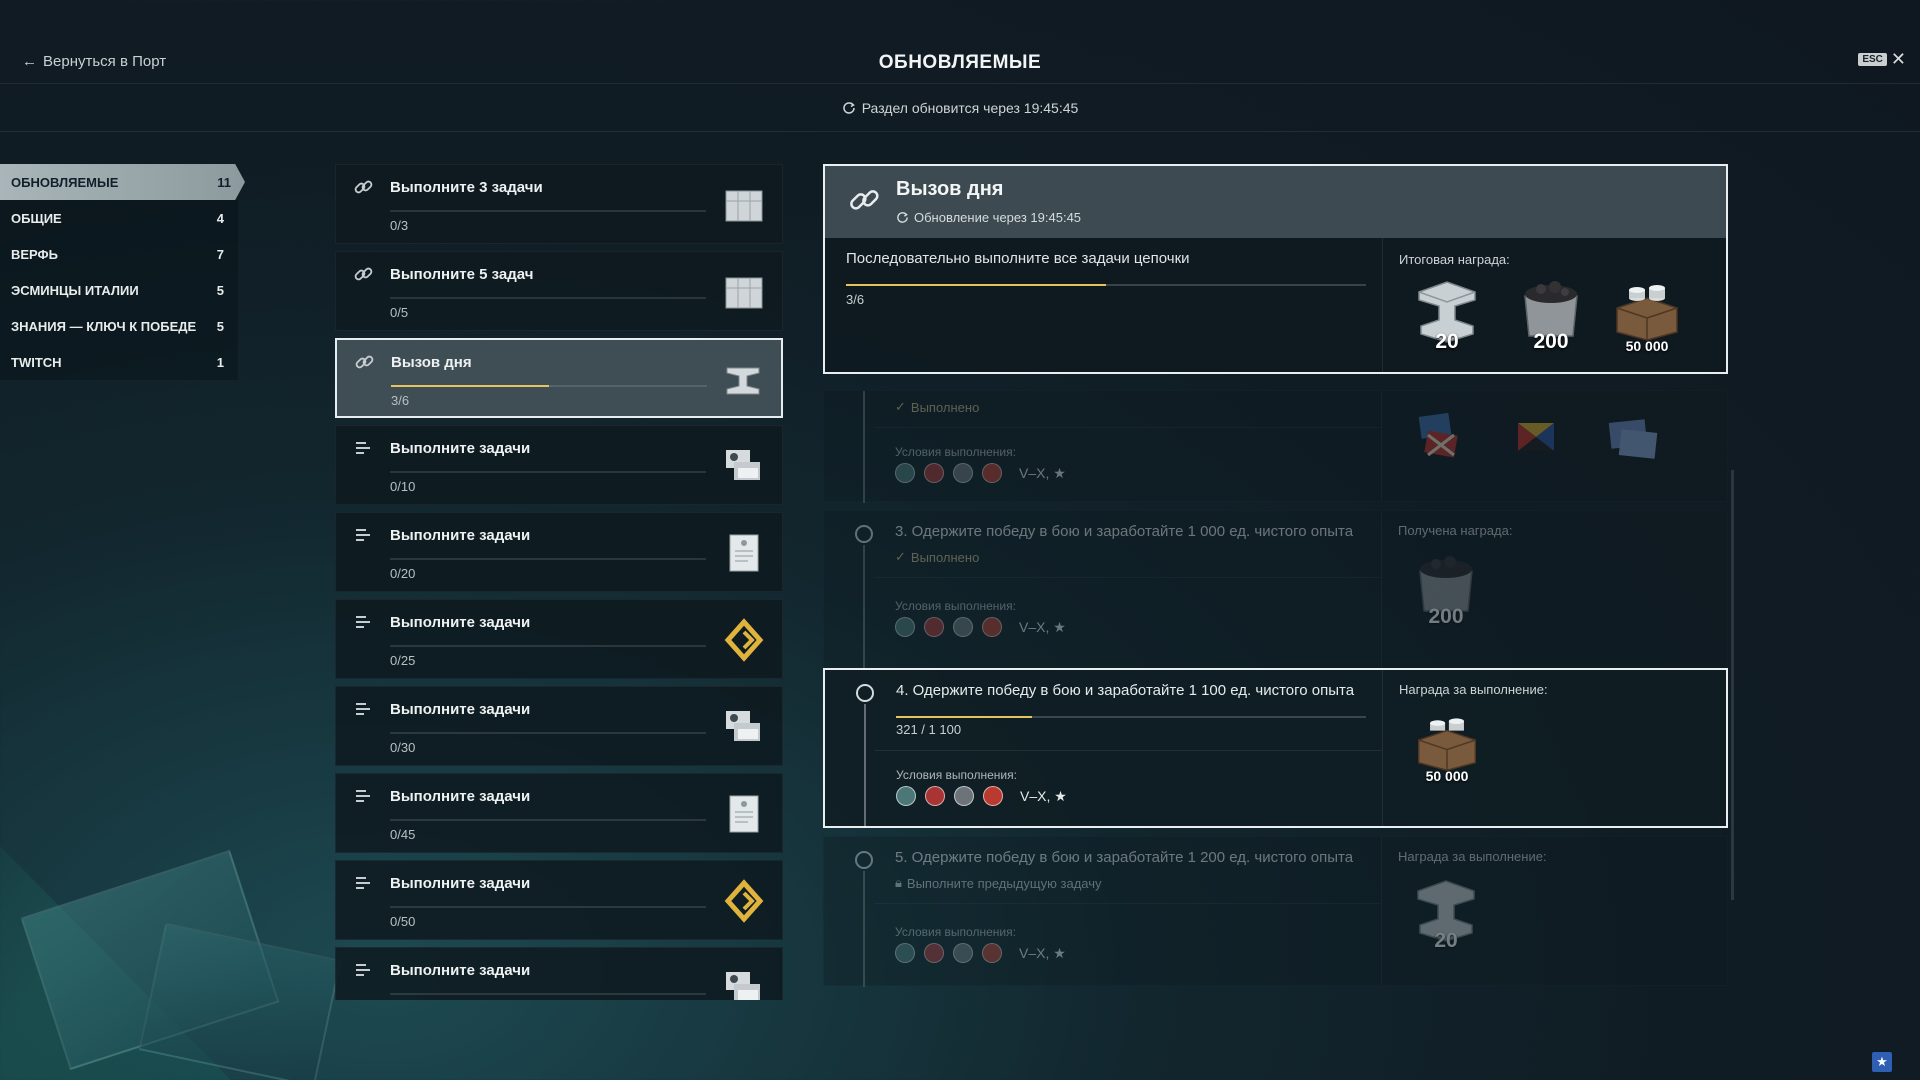 The height and width of the screenshot is (1080, 1920). What do you see at coordinates (104, 326) in the screenshot?
I see `sidebar-item-label: ЗНАНИЯ — КЛЮЧ К ПОБЕДЕ` at bounding box center [104, 326].